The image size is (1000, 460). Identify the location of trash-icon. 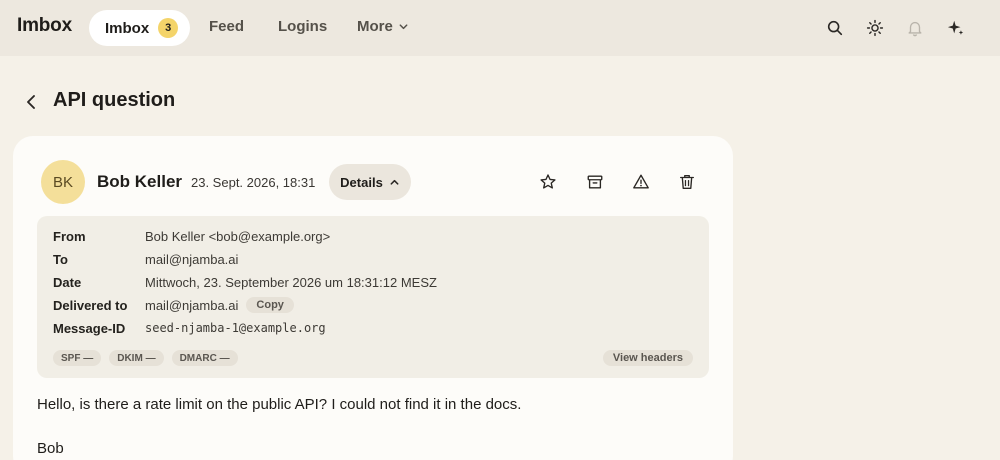
(687, 182).